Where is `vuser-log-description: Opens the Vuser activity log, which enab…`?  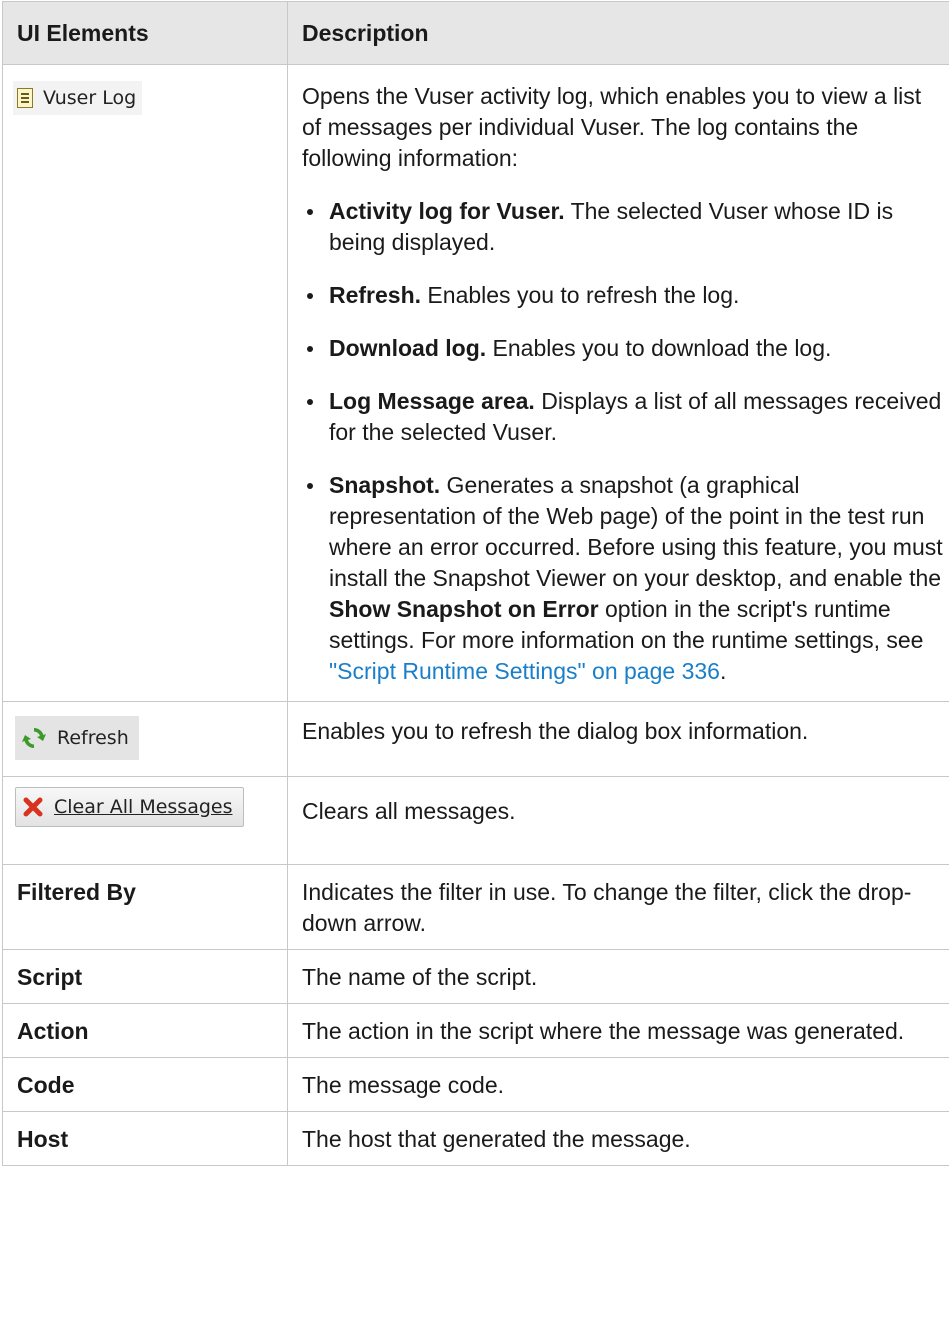 vuser-log-description: Opens the Vuser activity log, which enab… is located at coordinates (612, 127).